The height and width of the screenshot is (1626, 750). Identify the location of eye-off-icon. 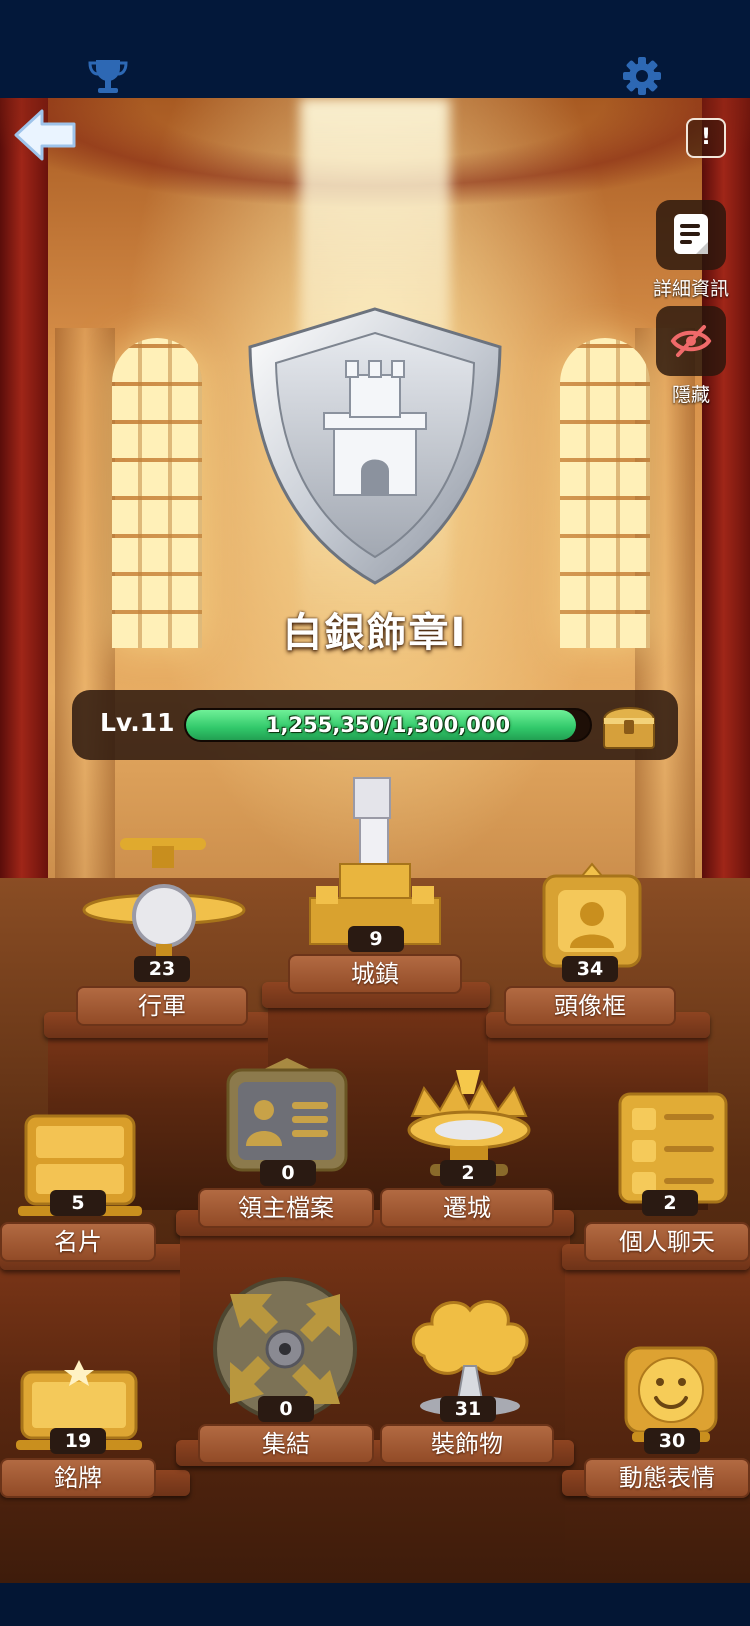
(691, 341).